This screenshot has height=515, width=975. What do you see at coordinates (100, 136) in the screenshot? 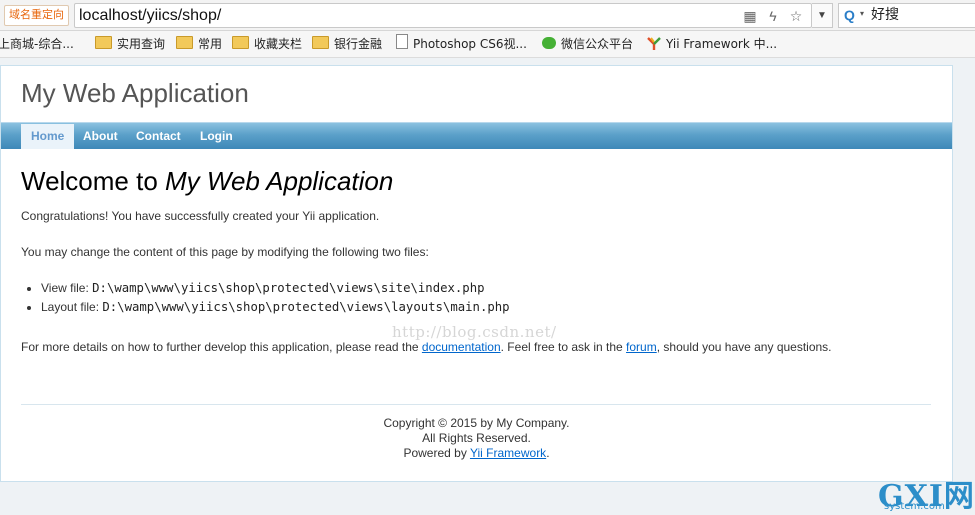
I see `menu-item-about: About` at bounding box center [100, 136].